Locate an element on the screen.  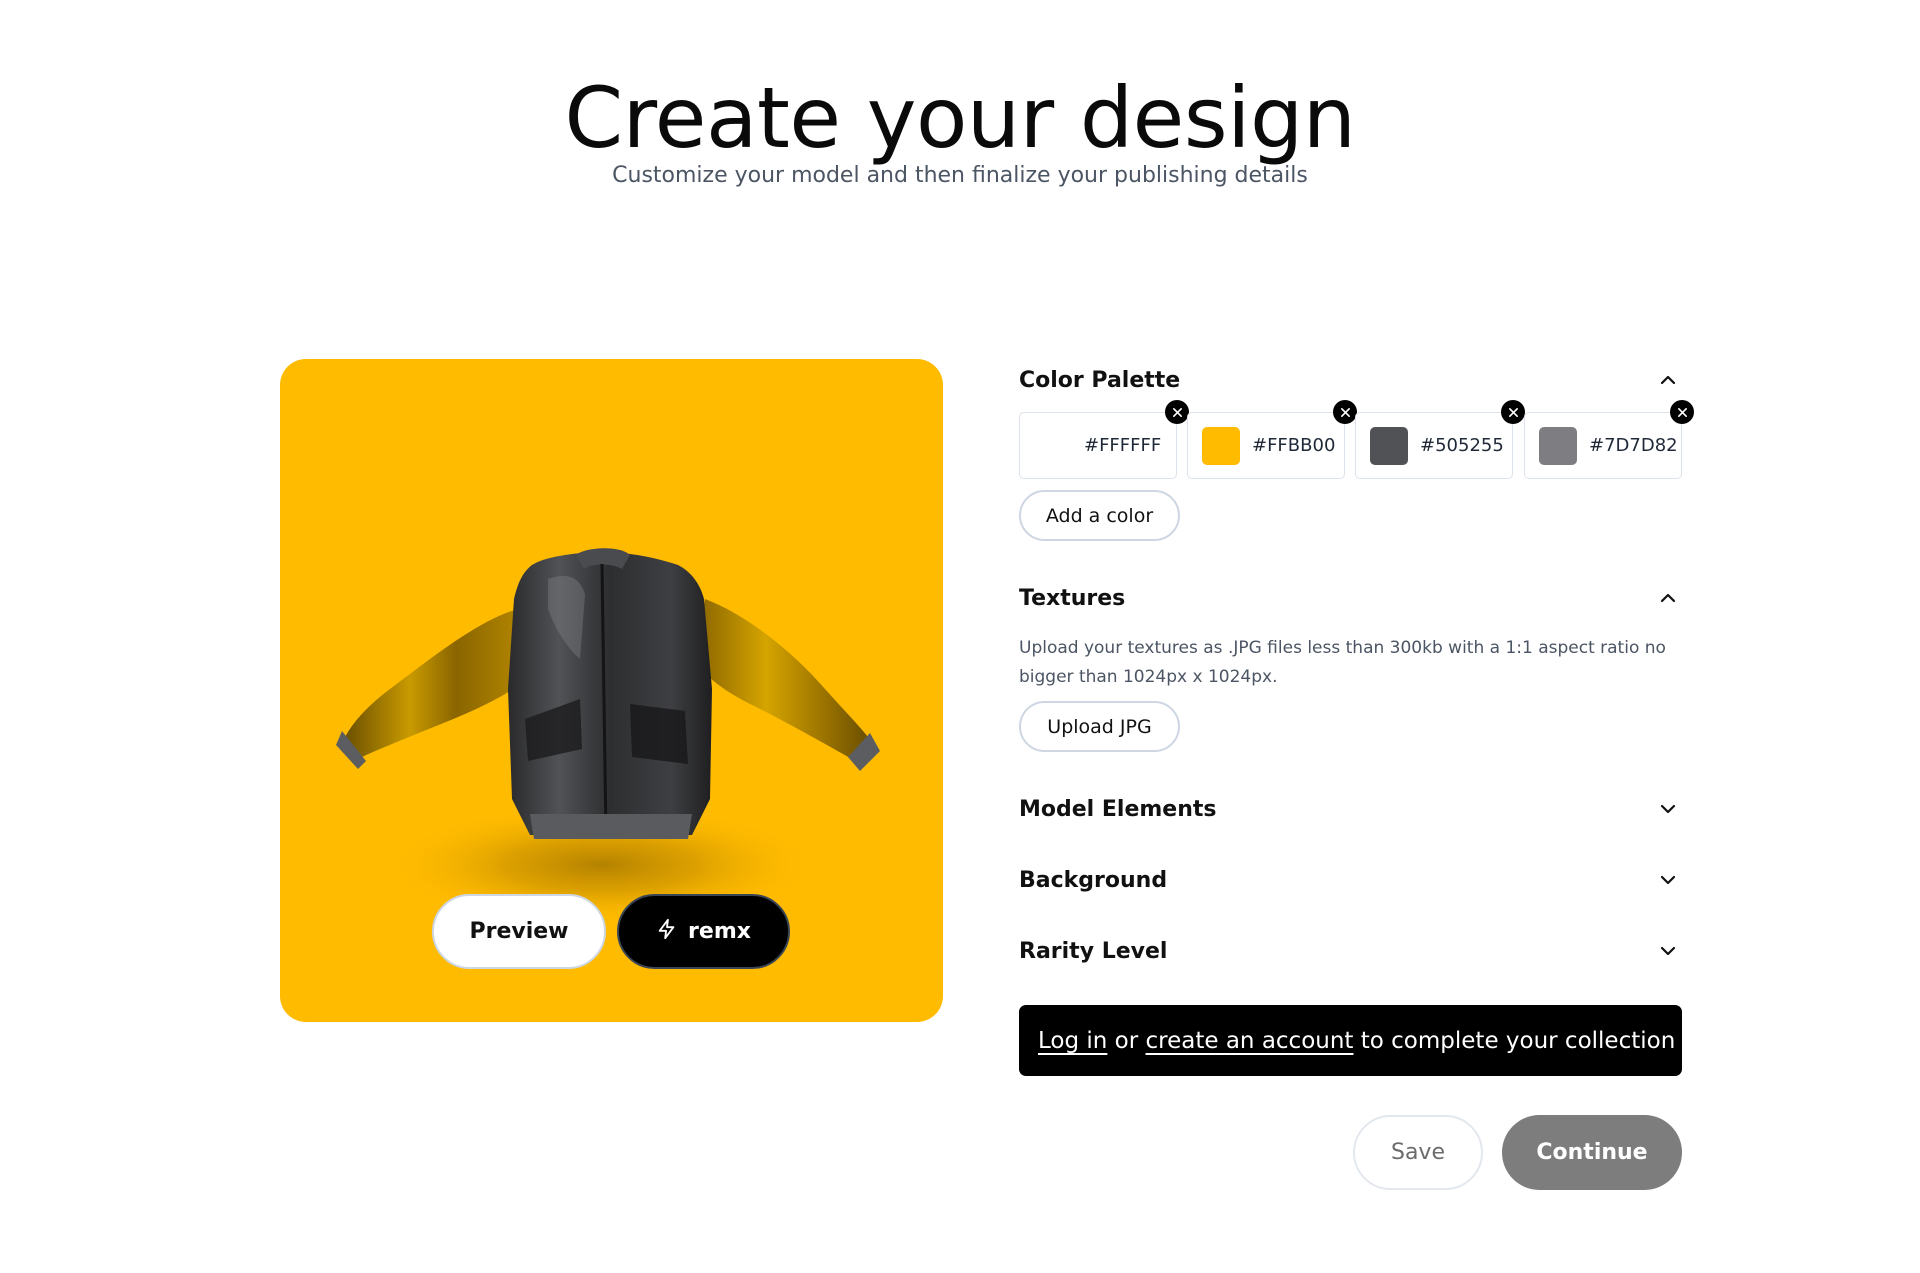
create-account-link: create an account is located at coordinates (1250, 1041).